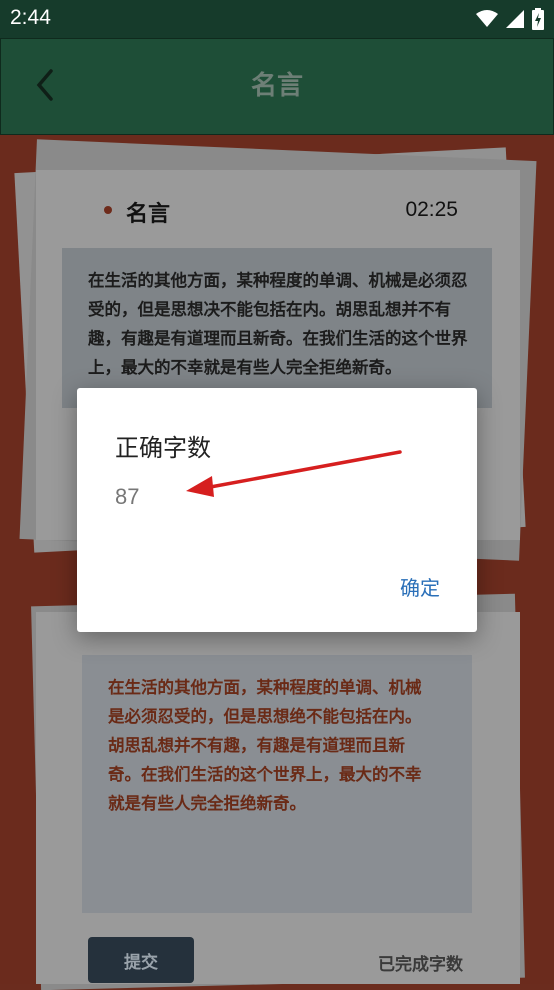 The height and width of the screenshot is (990, 554). Describe the element at coordinates (108, 210) in the screenshot. I see `bullet-dot` at that location.